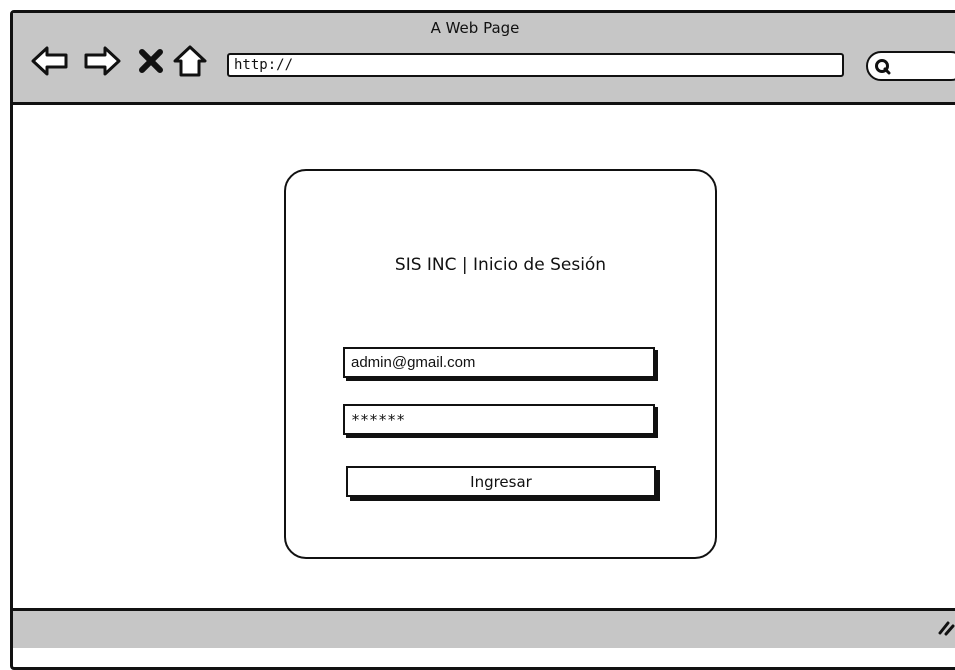 The height and width of the screenshot is (670, 955). I want to click on resize-grip-icon, so click(946, 628).